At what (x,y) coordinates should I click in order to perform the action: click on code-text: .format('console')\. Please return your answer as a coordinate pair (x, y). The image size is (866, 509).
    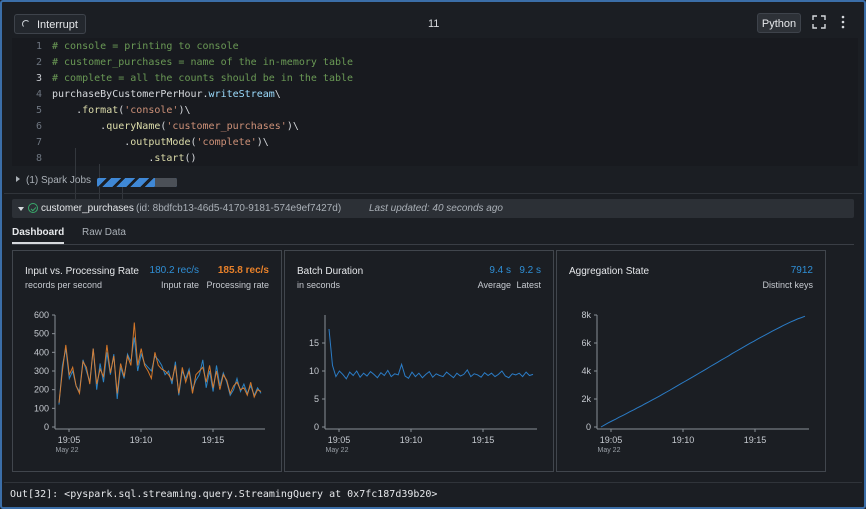
    Looking at the image, I should click on (121, 110).